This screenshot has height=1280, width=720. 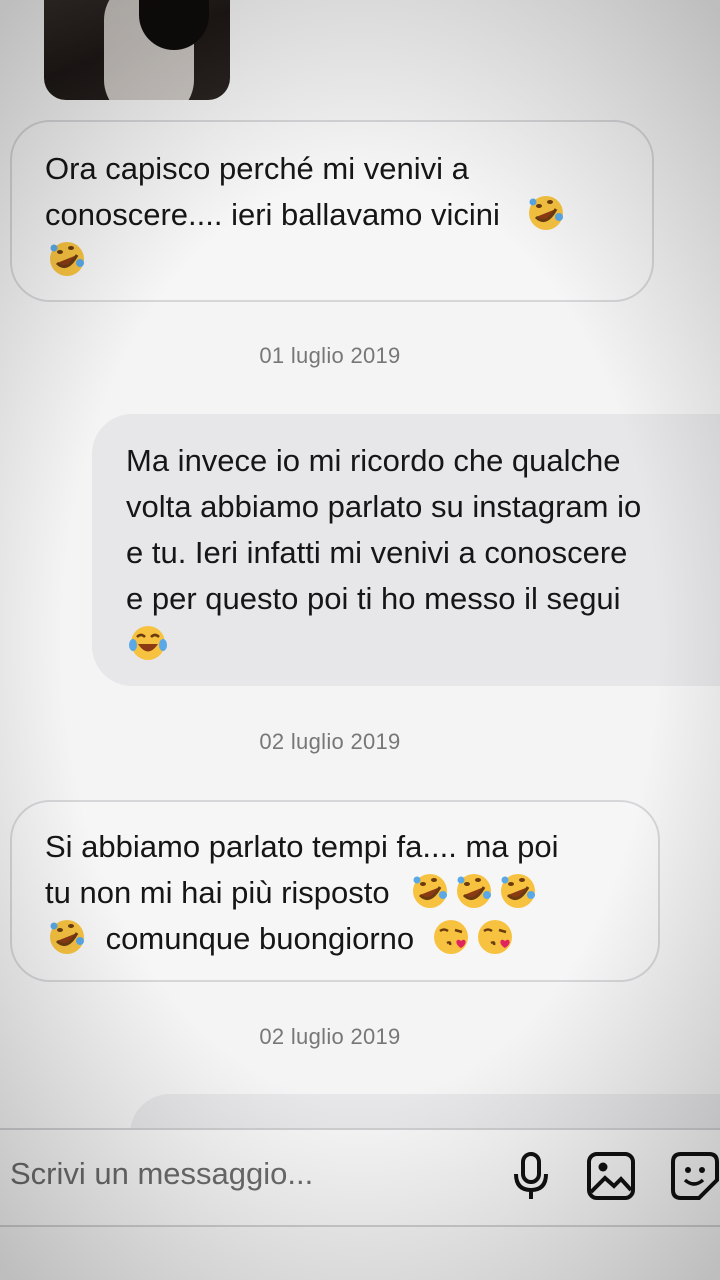 I want to click on shared-photo, so click(x=137, y=50).